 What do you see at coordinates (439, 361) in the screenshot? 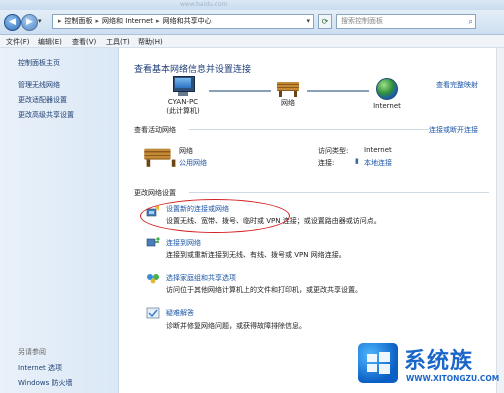
I see `watermark-text: 系统族` at bounding box center [439, 361].